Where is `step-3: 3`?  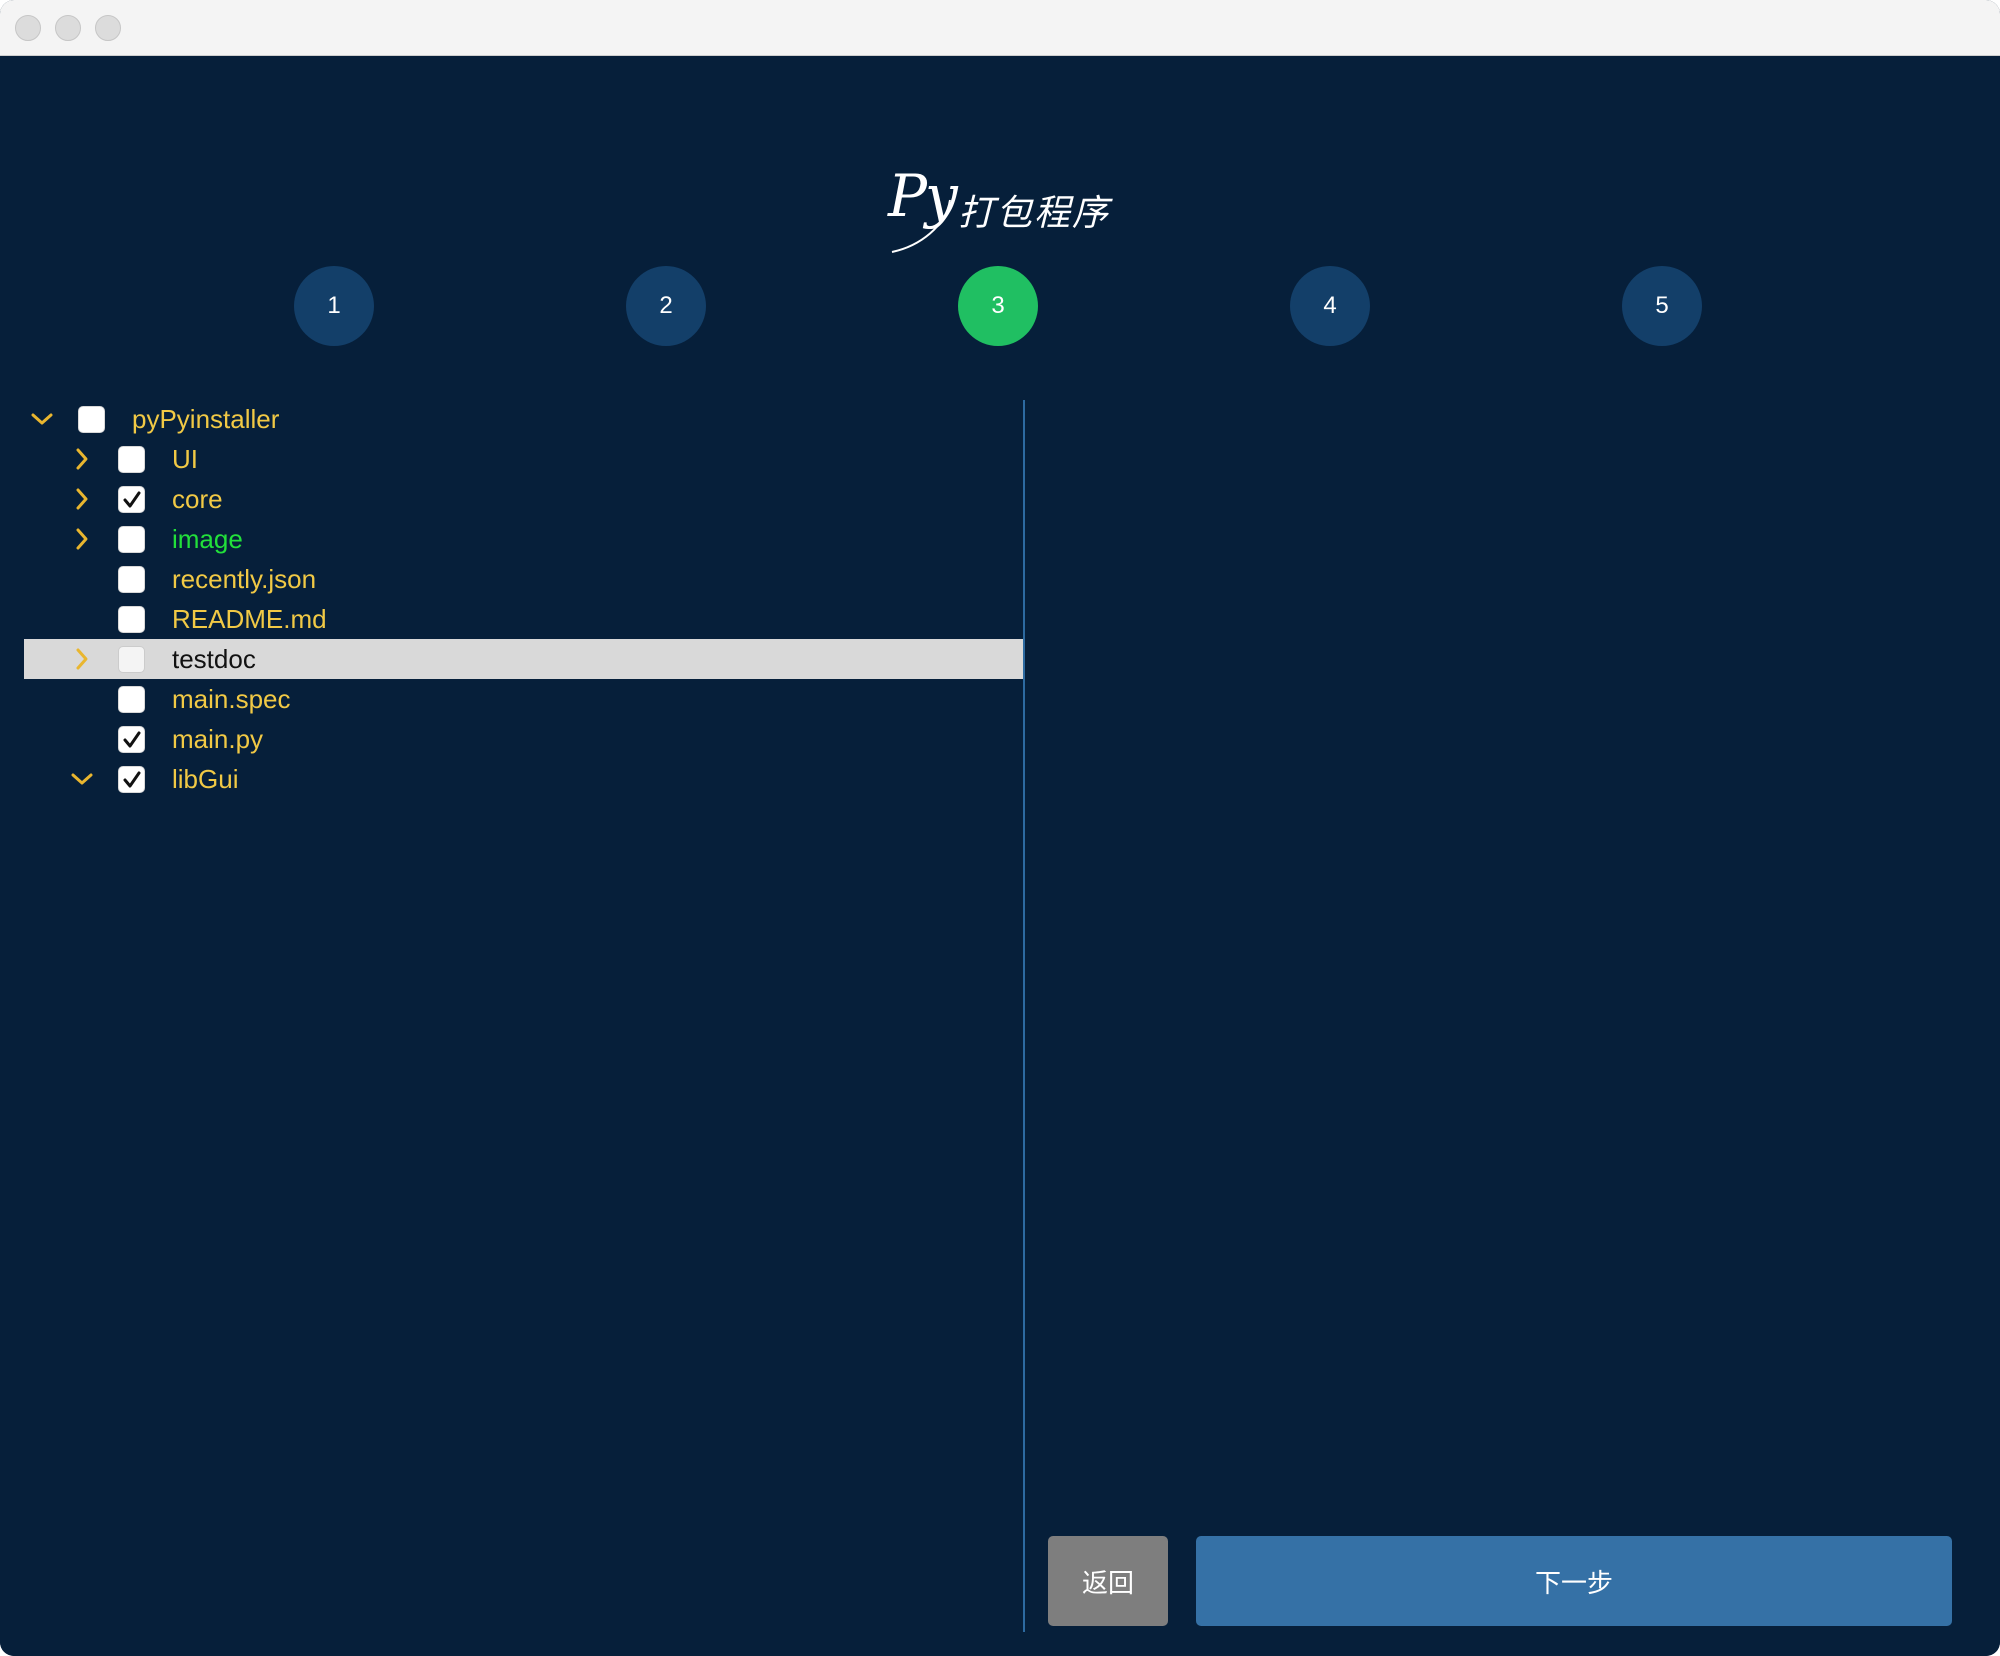
step-3: 3 is located at coordinates (998, 306).